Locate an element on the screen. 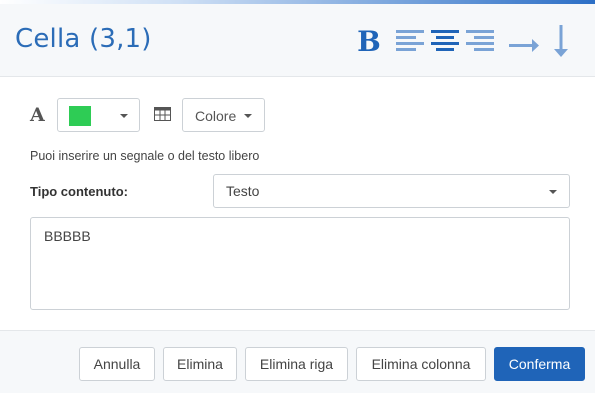 This screenshot has height=393, width=595. background-color-picker: Colore is located at coordinates (223, 115).